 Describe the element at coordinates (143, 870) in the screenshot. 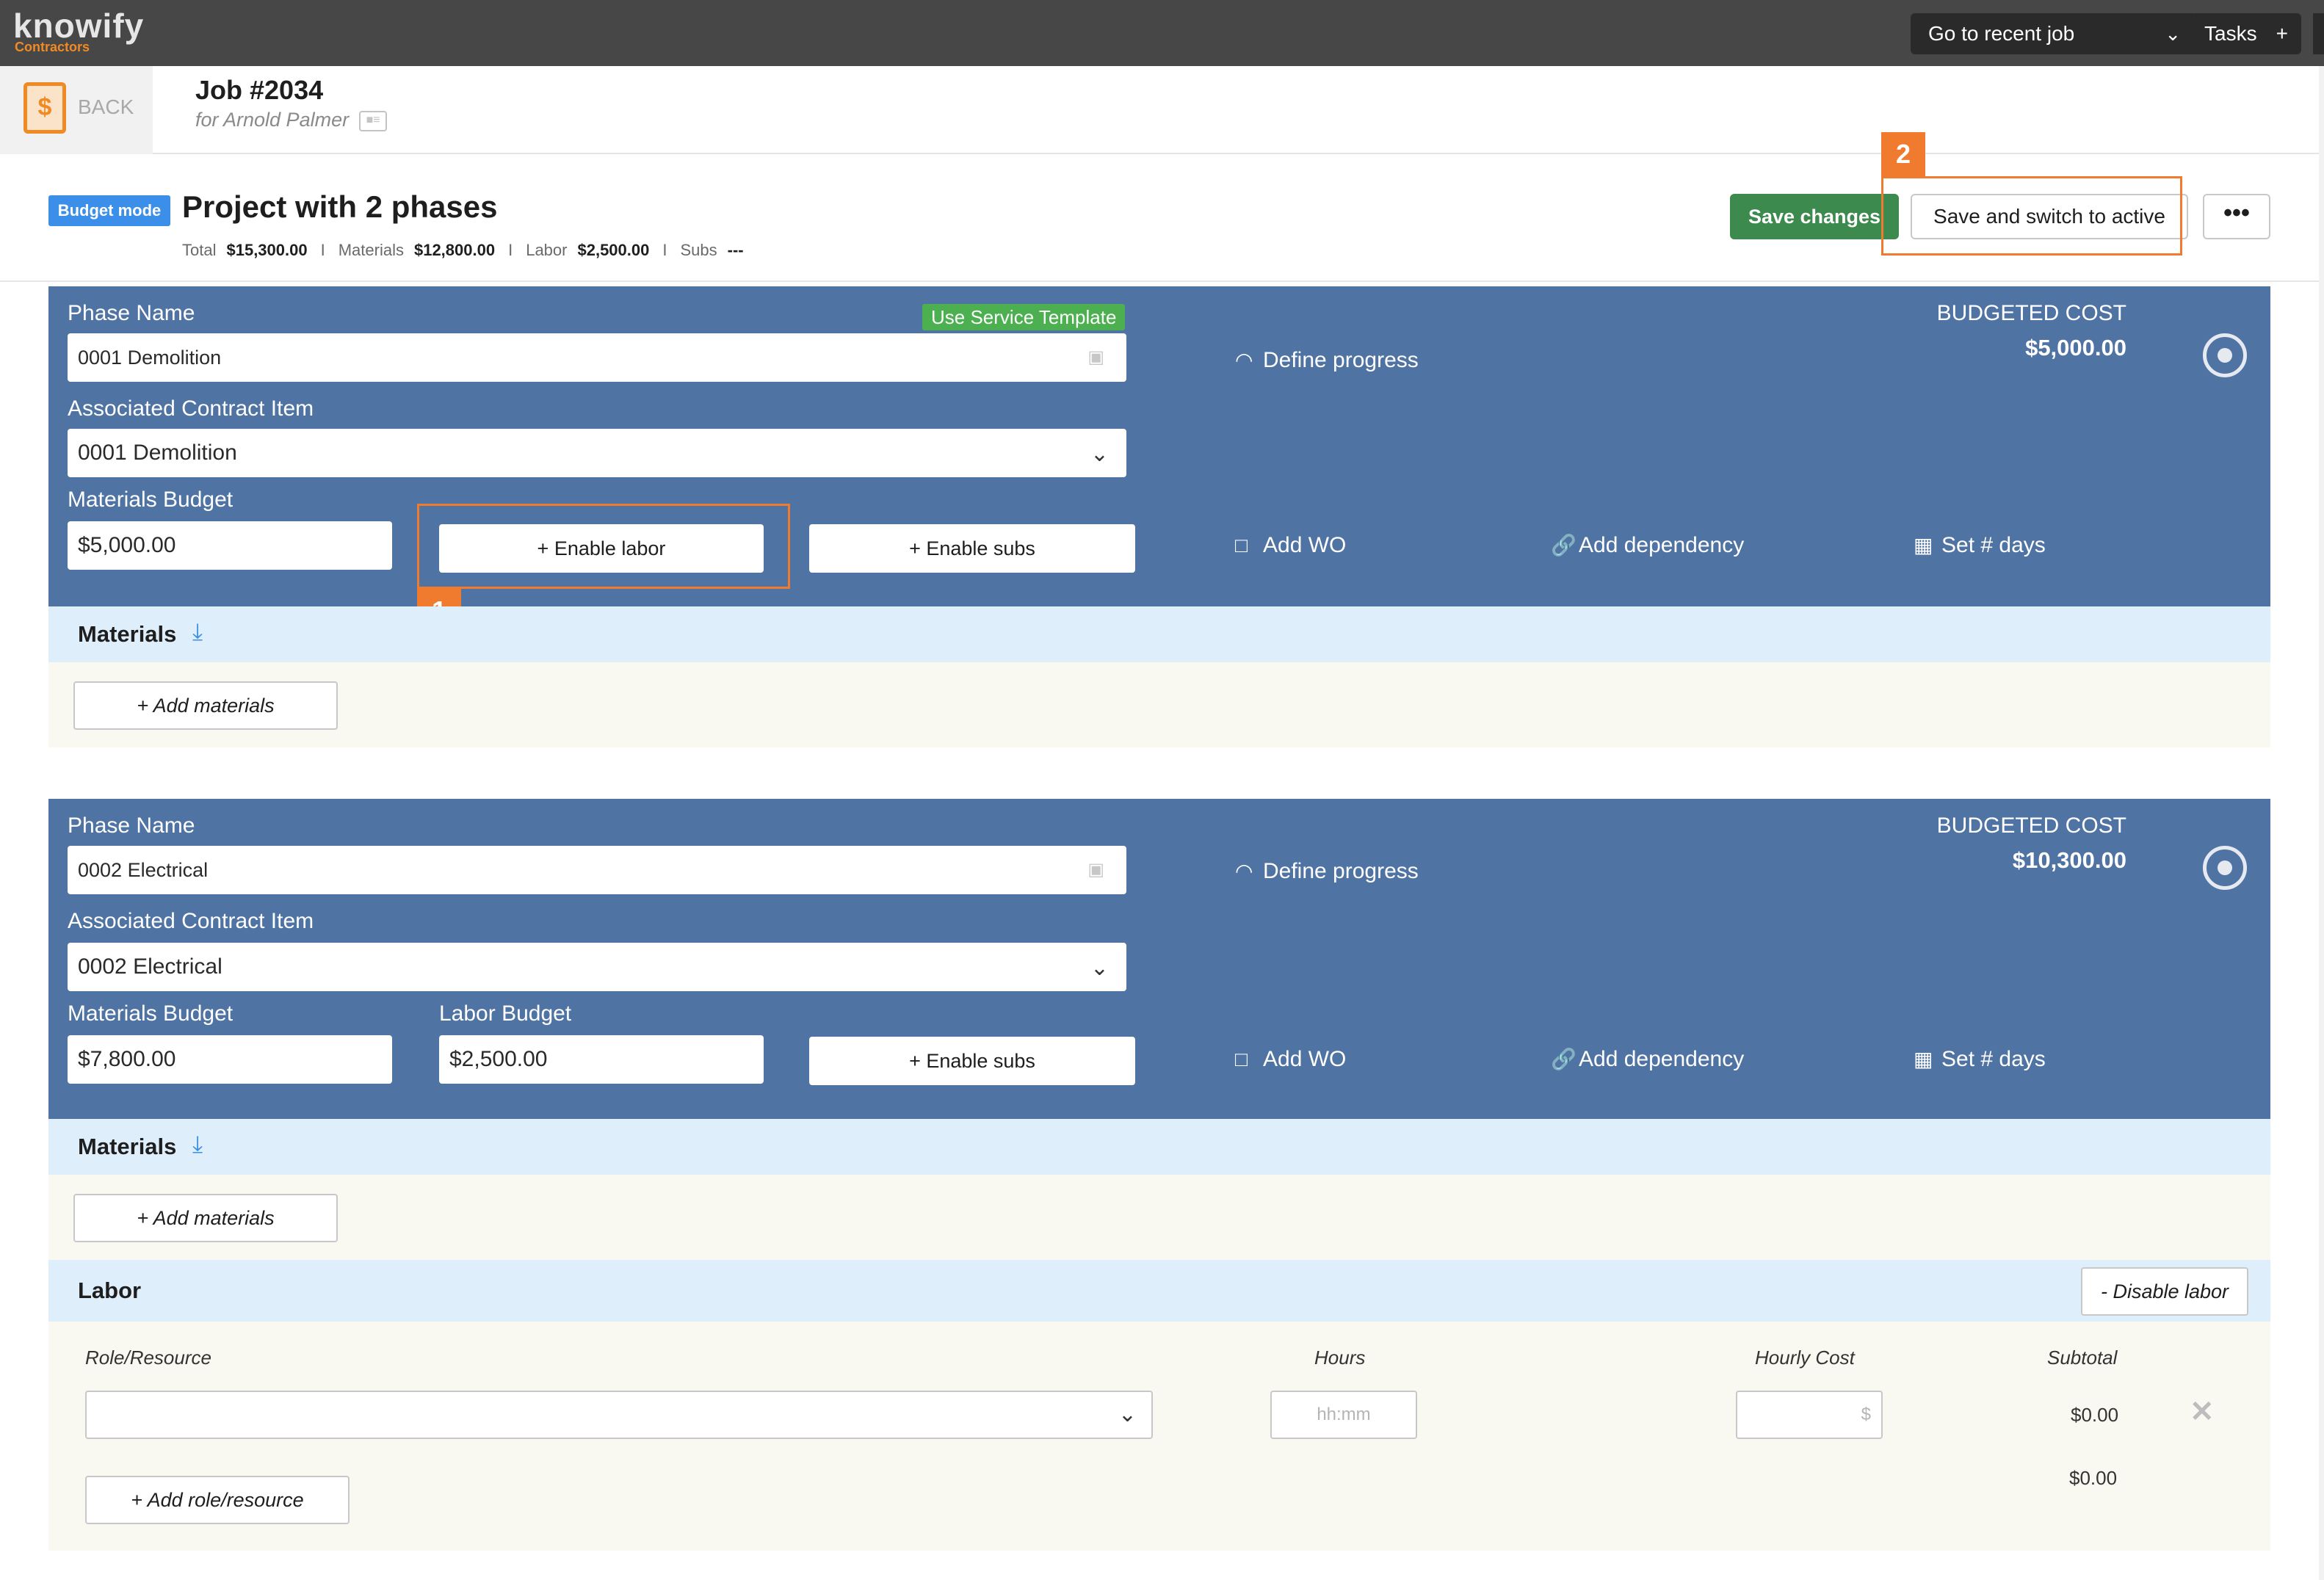

I see `phase-name-value: 0002 Electrical` at that location.